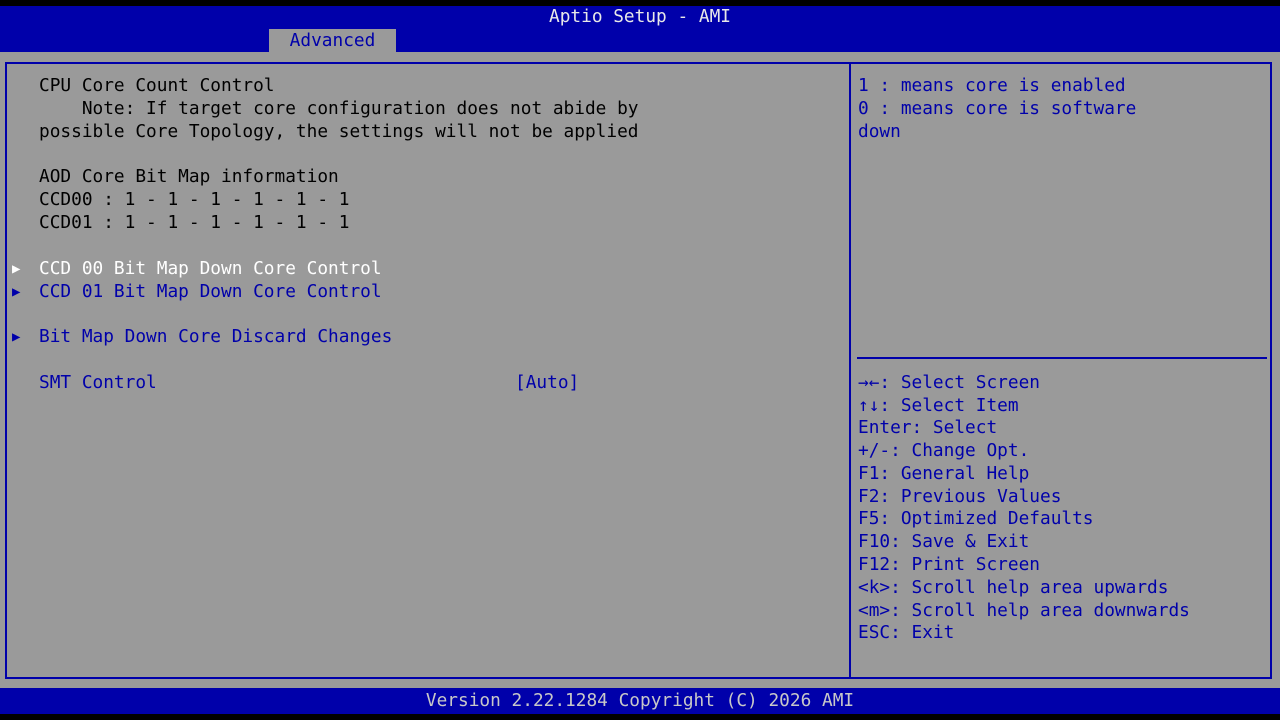 The width and height of the screenshot is (1280, 720). What do you see at coordinates (215, 337) in the screenshot?
I see `submenu-discard-changes: Bit Map Down Core Discard Changes` at bounding box center [215, 337].